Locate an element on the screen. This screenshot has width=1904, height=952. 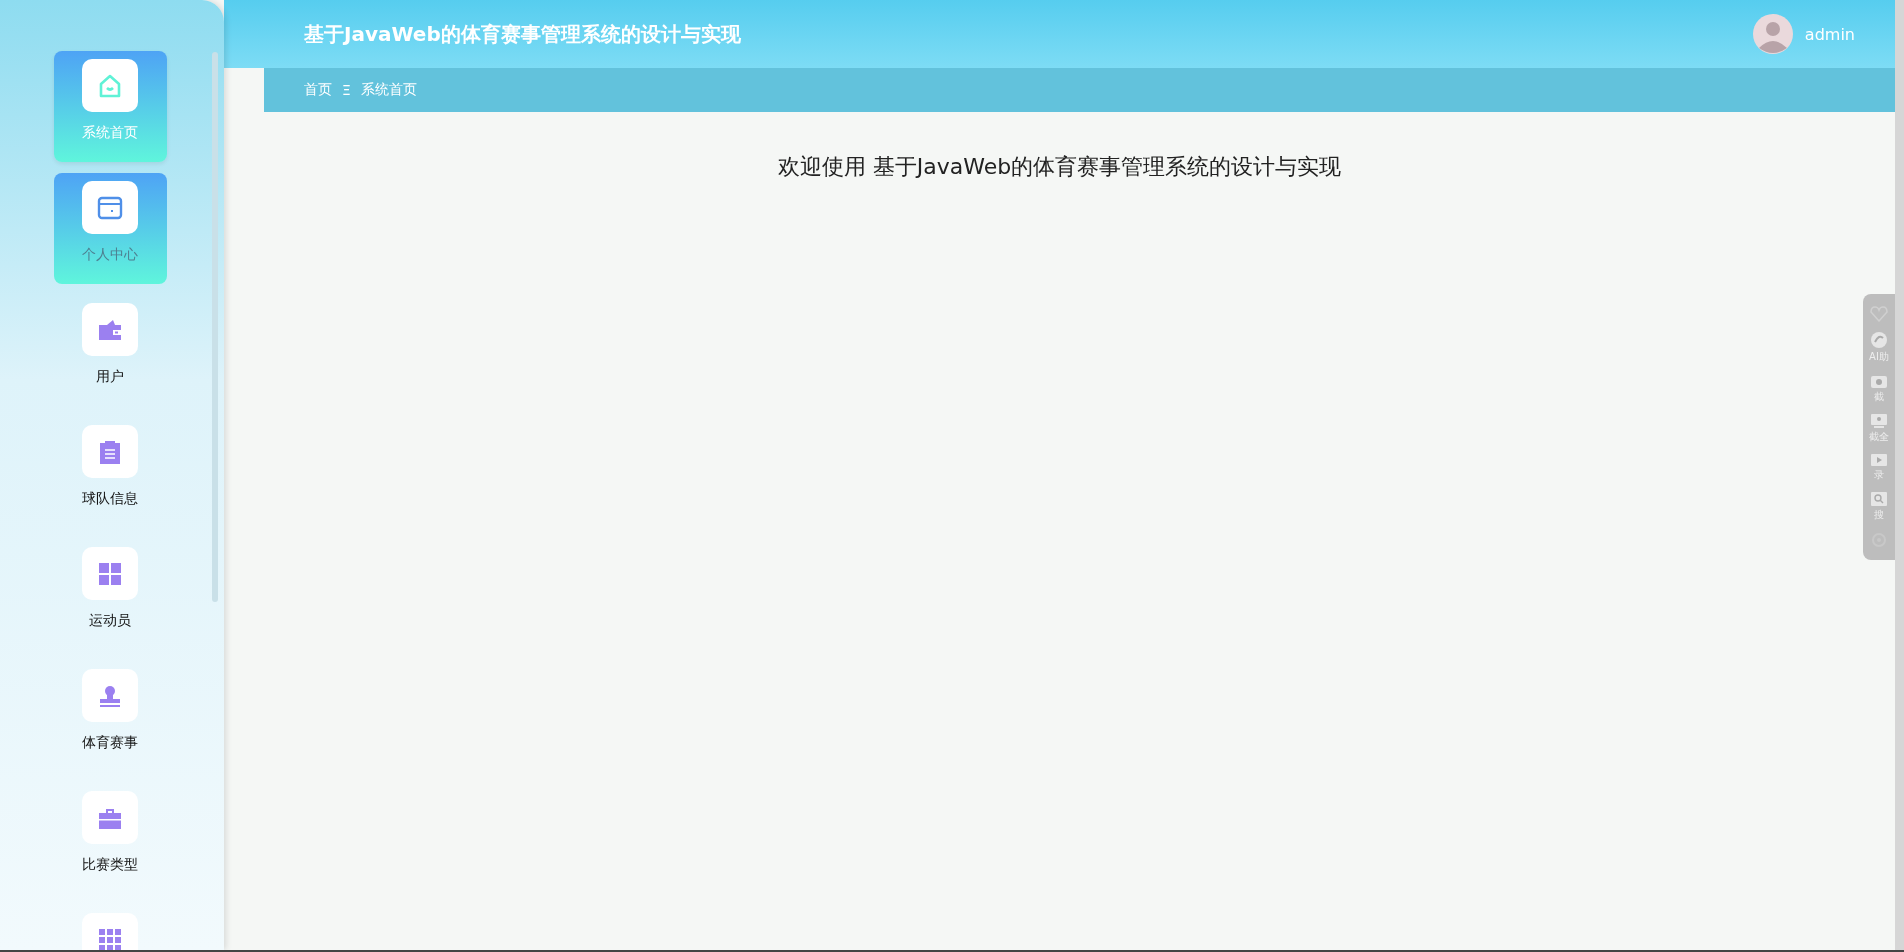
wallet-icon is located at coordinates (110, 329).